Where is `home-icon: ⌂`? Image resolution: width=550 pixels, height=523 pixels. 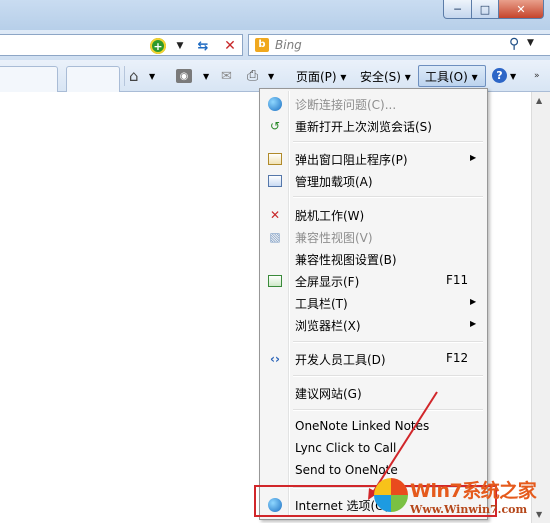
home-icon: ⌂ is located at coordinates (138, 76).